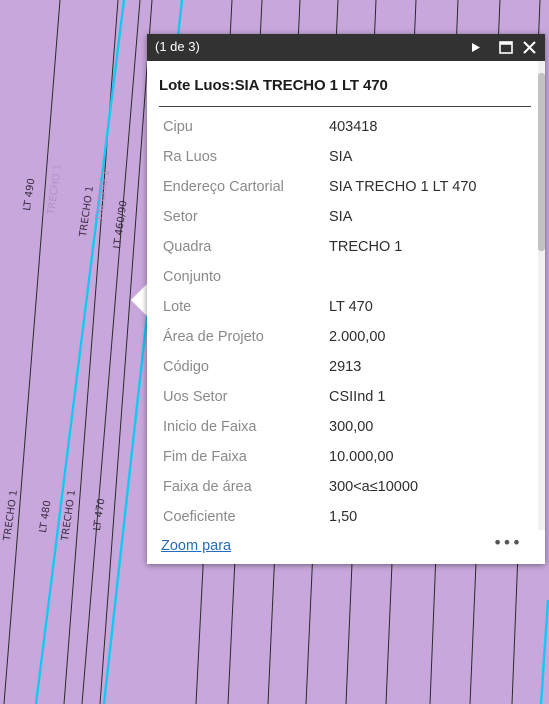 The width and height of the screenshot is (549, 704). Describe the element at coordinates (139, 300) in the screenshot. I see `popup-pointer` at that location.